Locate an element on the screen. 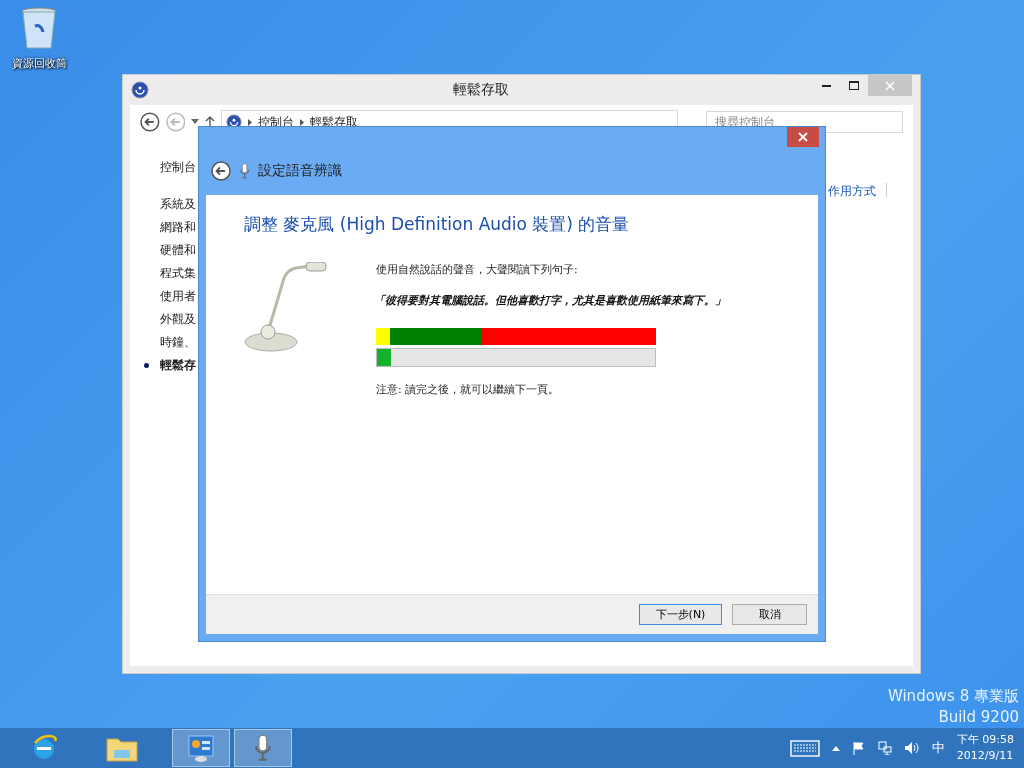  sidebar-item: 系統及 is located at coordinates (178, 204).